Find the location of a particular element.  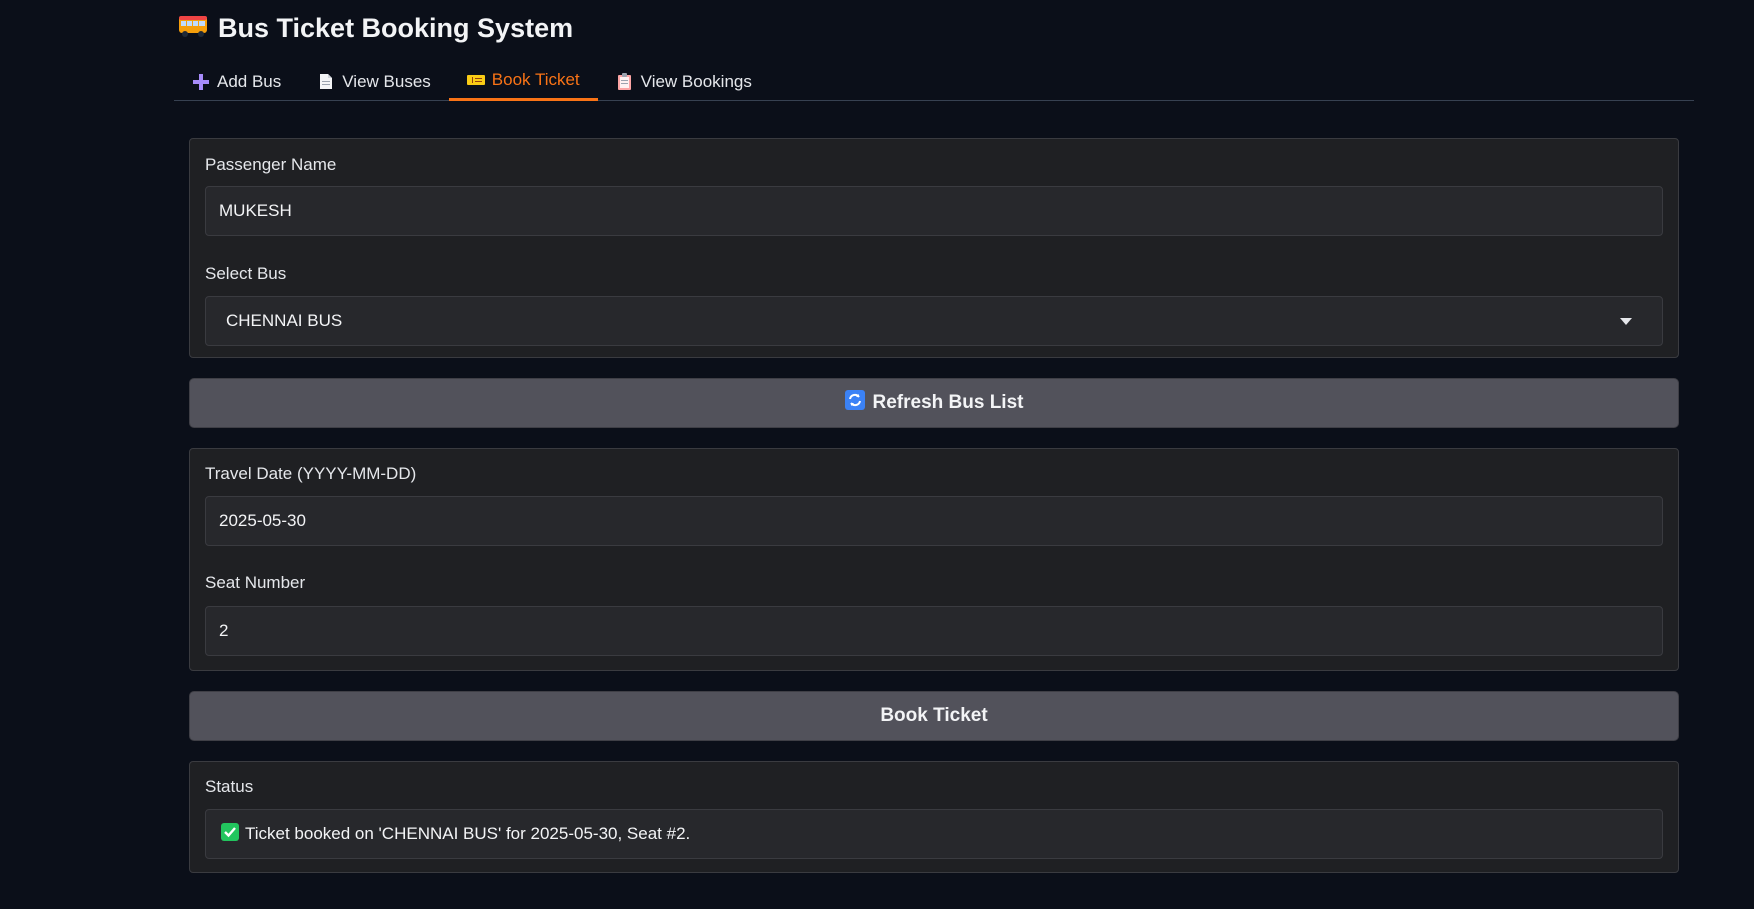

ticket-icon is located at coordinates (475, 80).